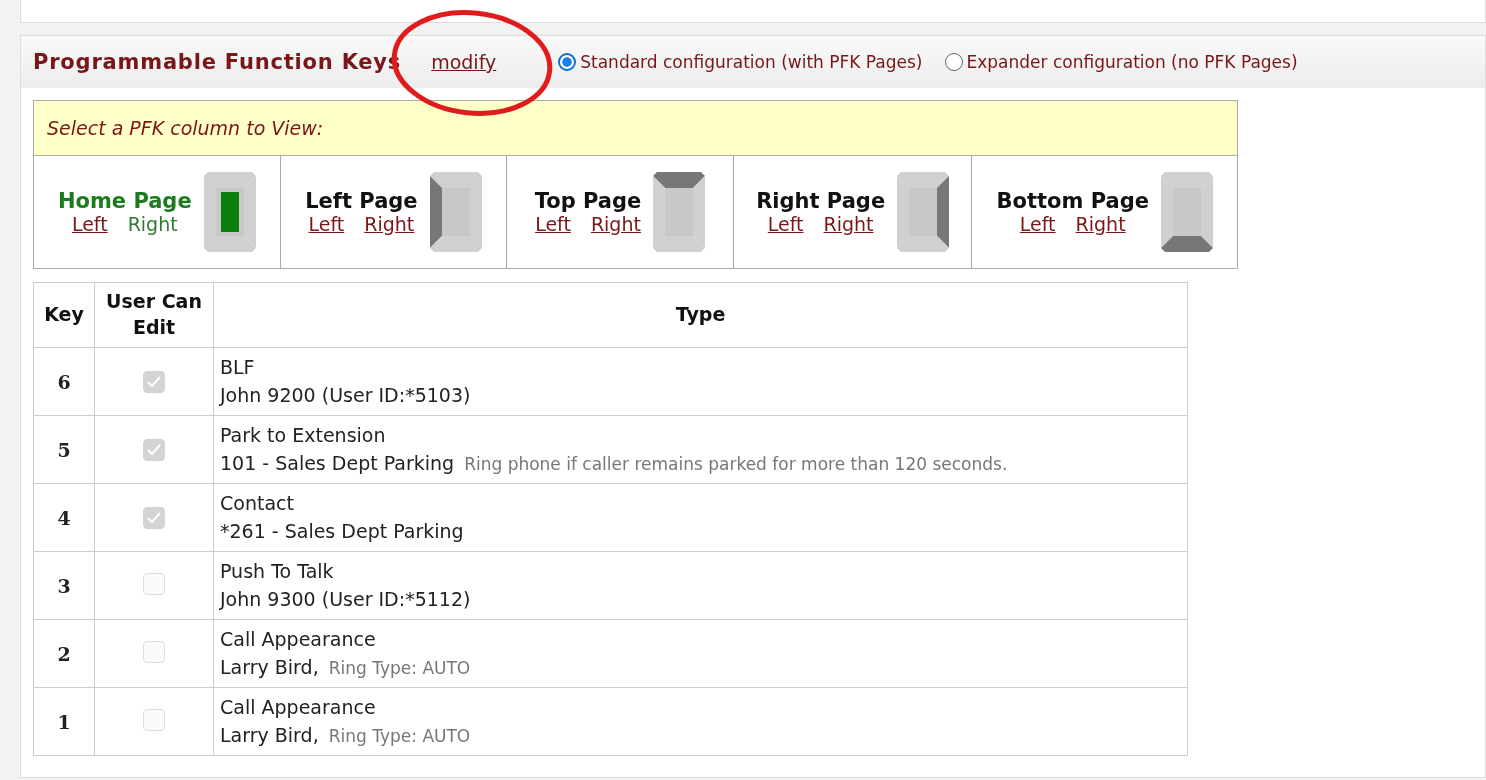  I want to click on key-cell: 2, so click(64, 653).